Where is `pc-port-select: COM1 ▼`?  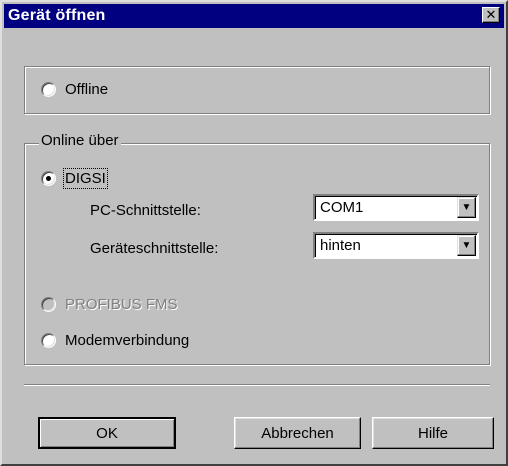
pc-port-select: COM1 ▼ is located at coordinates (396, 207).